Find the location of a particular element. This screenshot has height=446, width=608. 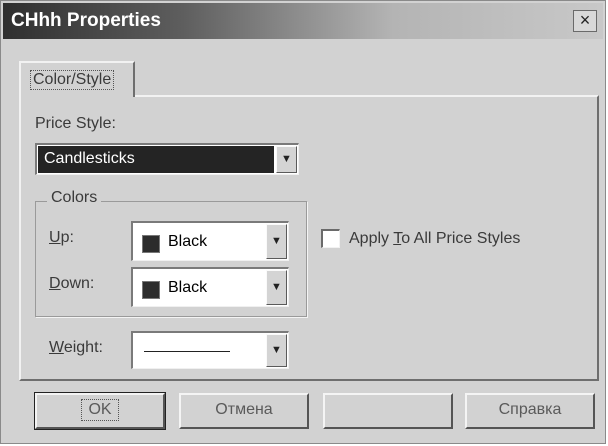

title-bar: CHhh Properties × is located at coordinates (303, 21).